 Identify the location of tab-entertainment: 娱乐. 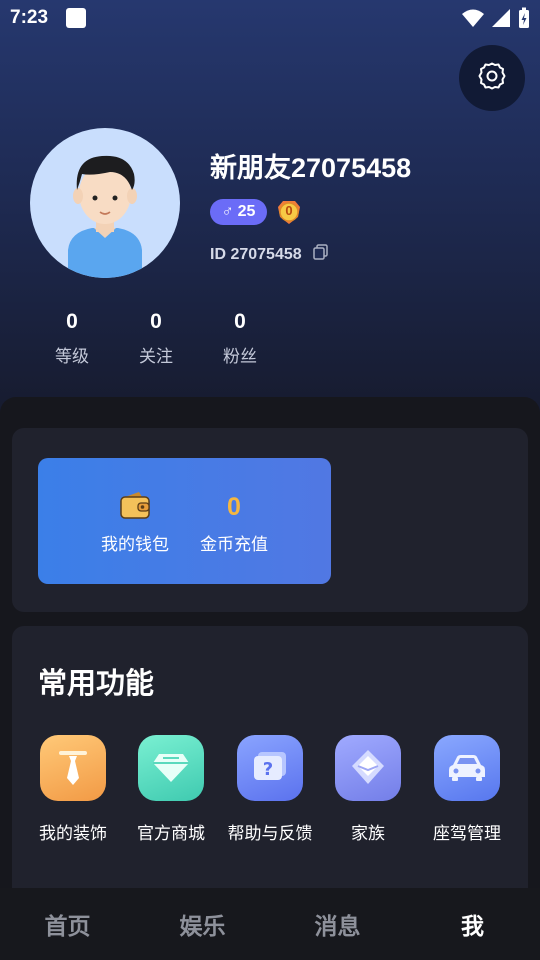
(202, 924).